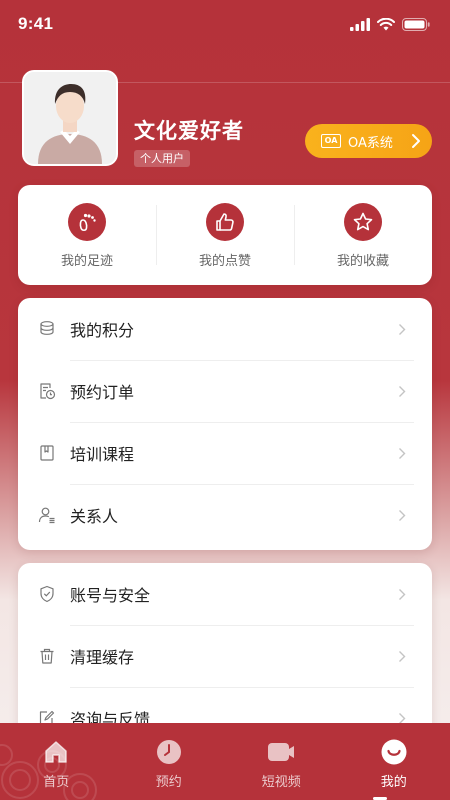 The width and height of the screenshot is (450, 800). I want to click on profile-header: 文化爱好者 个人用户 OA OA系统, so click(227, 120).